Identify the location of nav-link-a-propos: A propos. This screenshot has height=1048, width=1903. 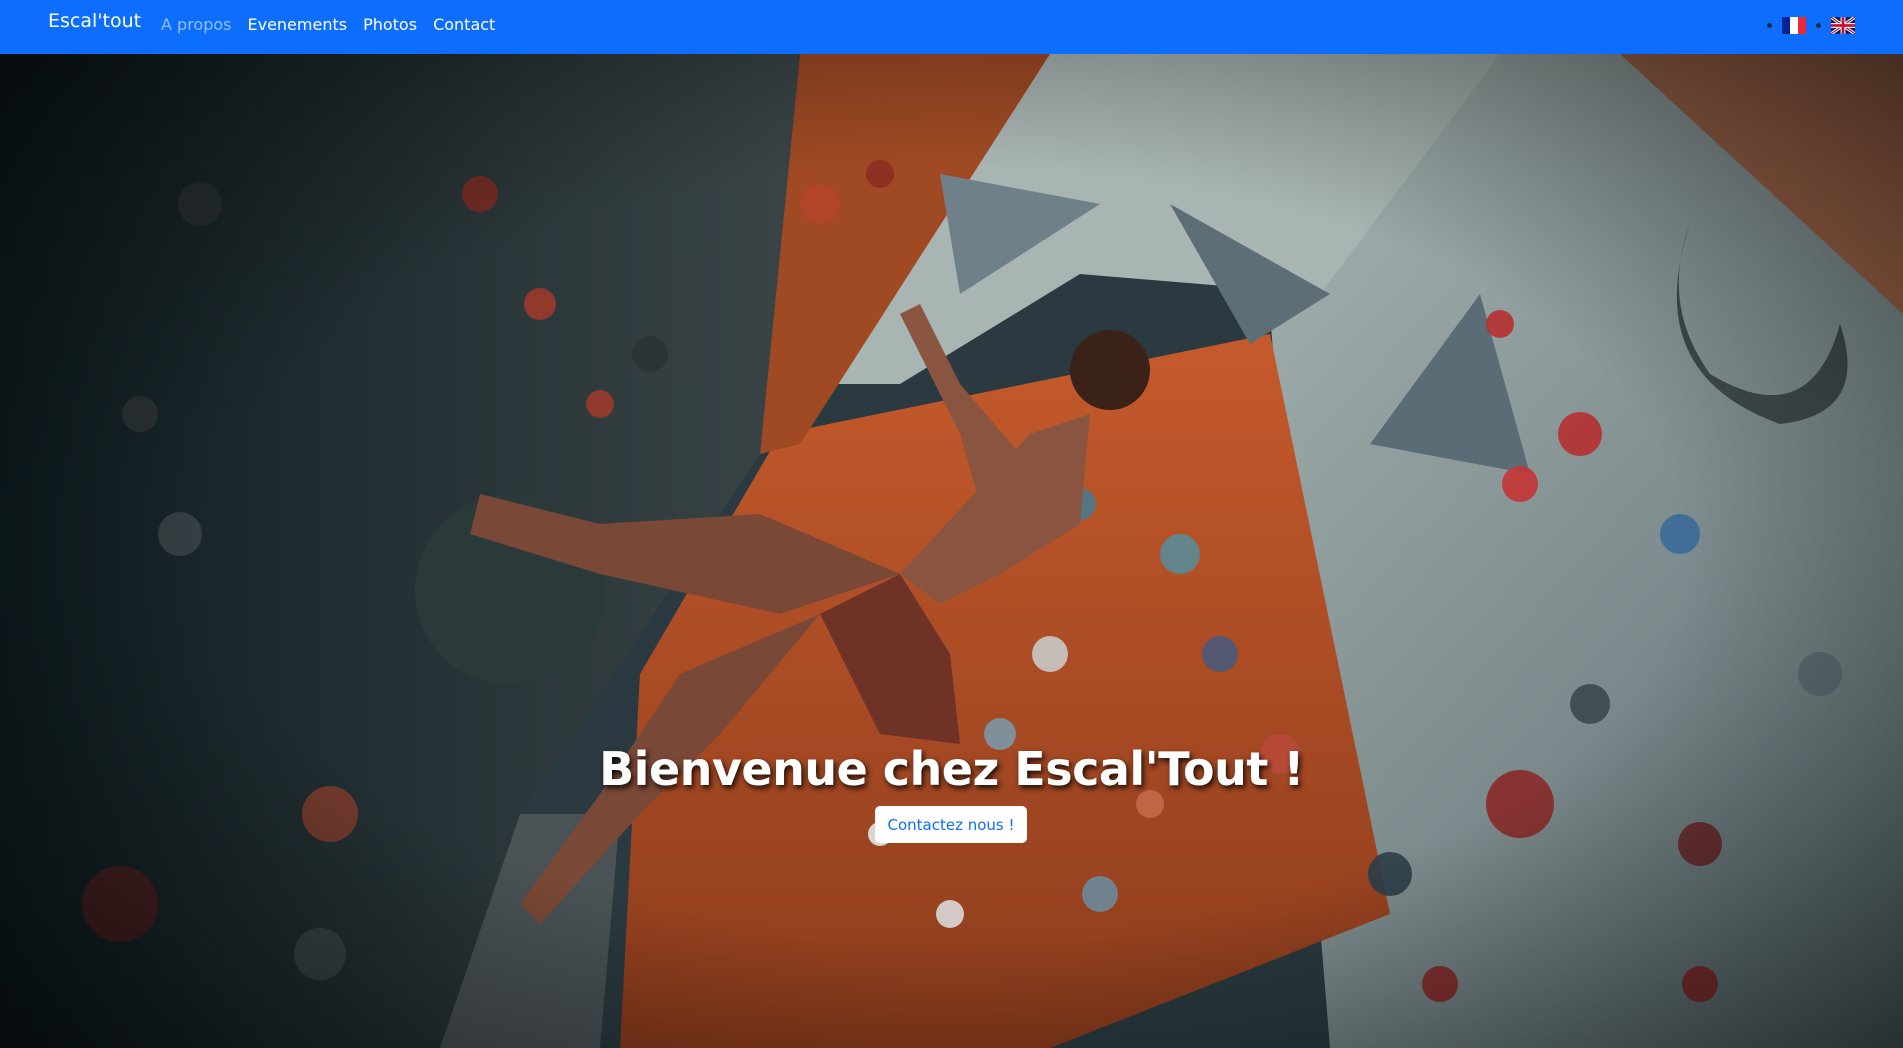
(196, 24).